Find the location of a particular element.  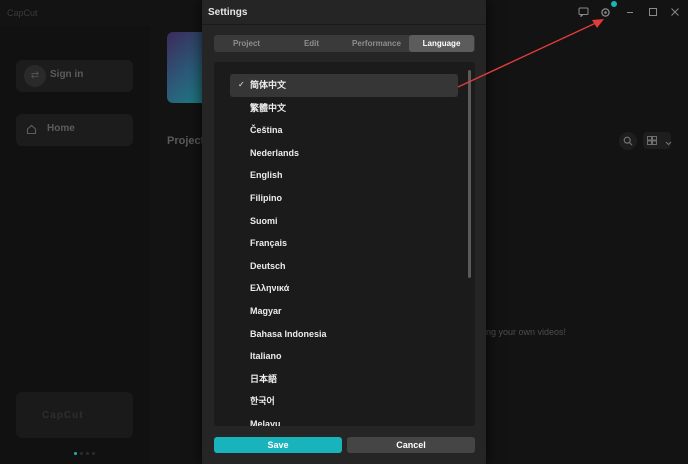

close-icon is located at coordinates (675, 13).